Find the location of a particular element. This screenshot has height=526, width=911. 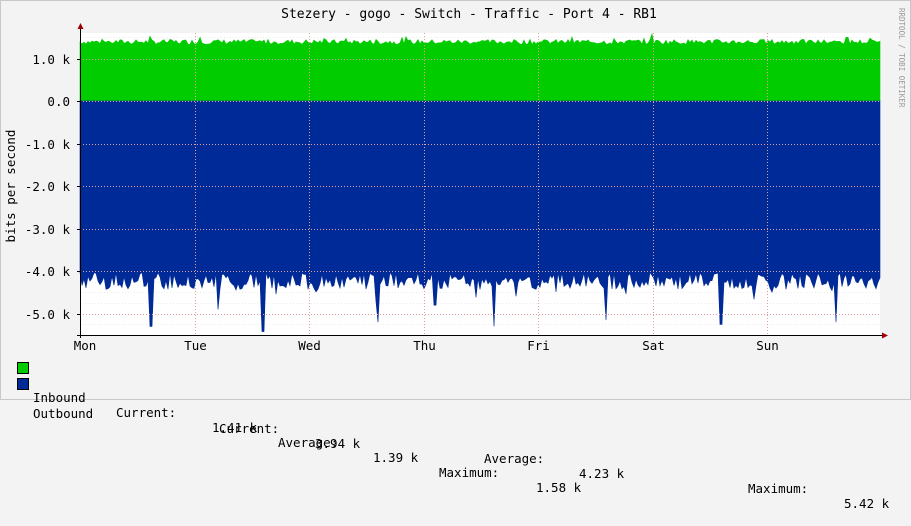

x-tick-label: Wed is located at coordinates (309, 345).